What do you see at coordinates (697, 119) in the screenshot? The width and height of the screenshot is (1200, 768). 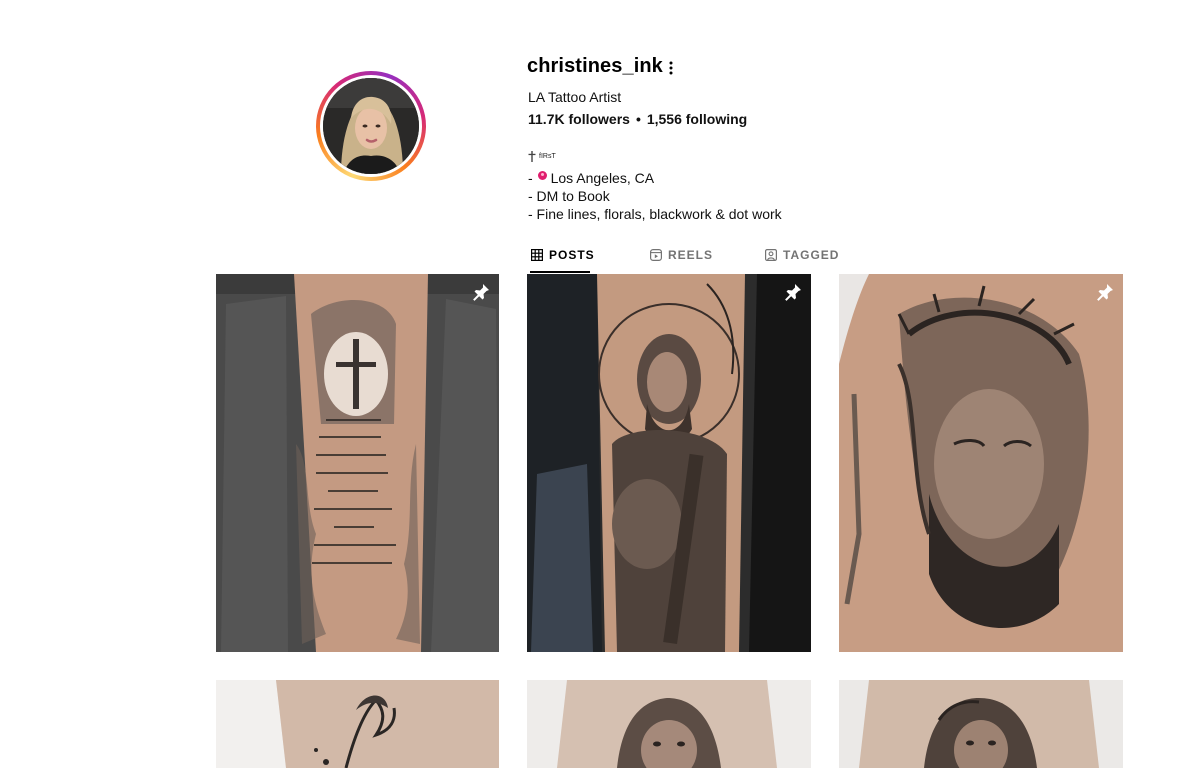 I see `following-link: 1,556 following` at bounding box center [697, 119].